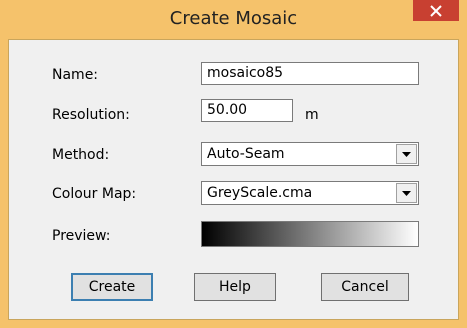  What do you see at coordinates (310, 154) in the screenshot?
I see `method-select: Auto-Seam` at bounding box center [310, 154].